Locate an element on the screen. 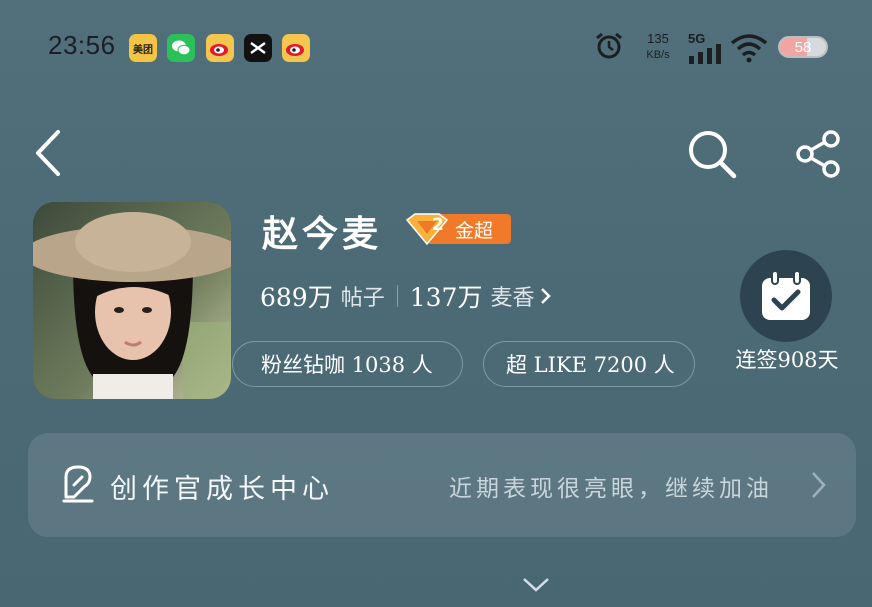  wifi-icon is located at coordinates (749, 50).